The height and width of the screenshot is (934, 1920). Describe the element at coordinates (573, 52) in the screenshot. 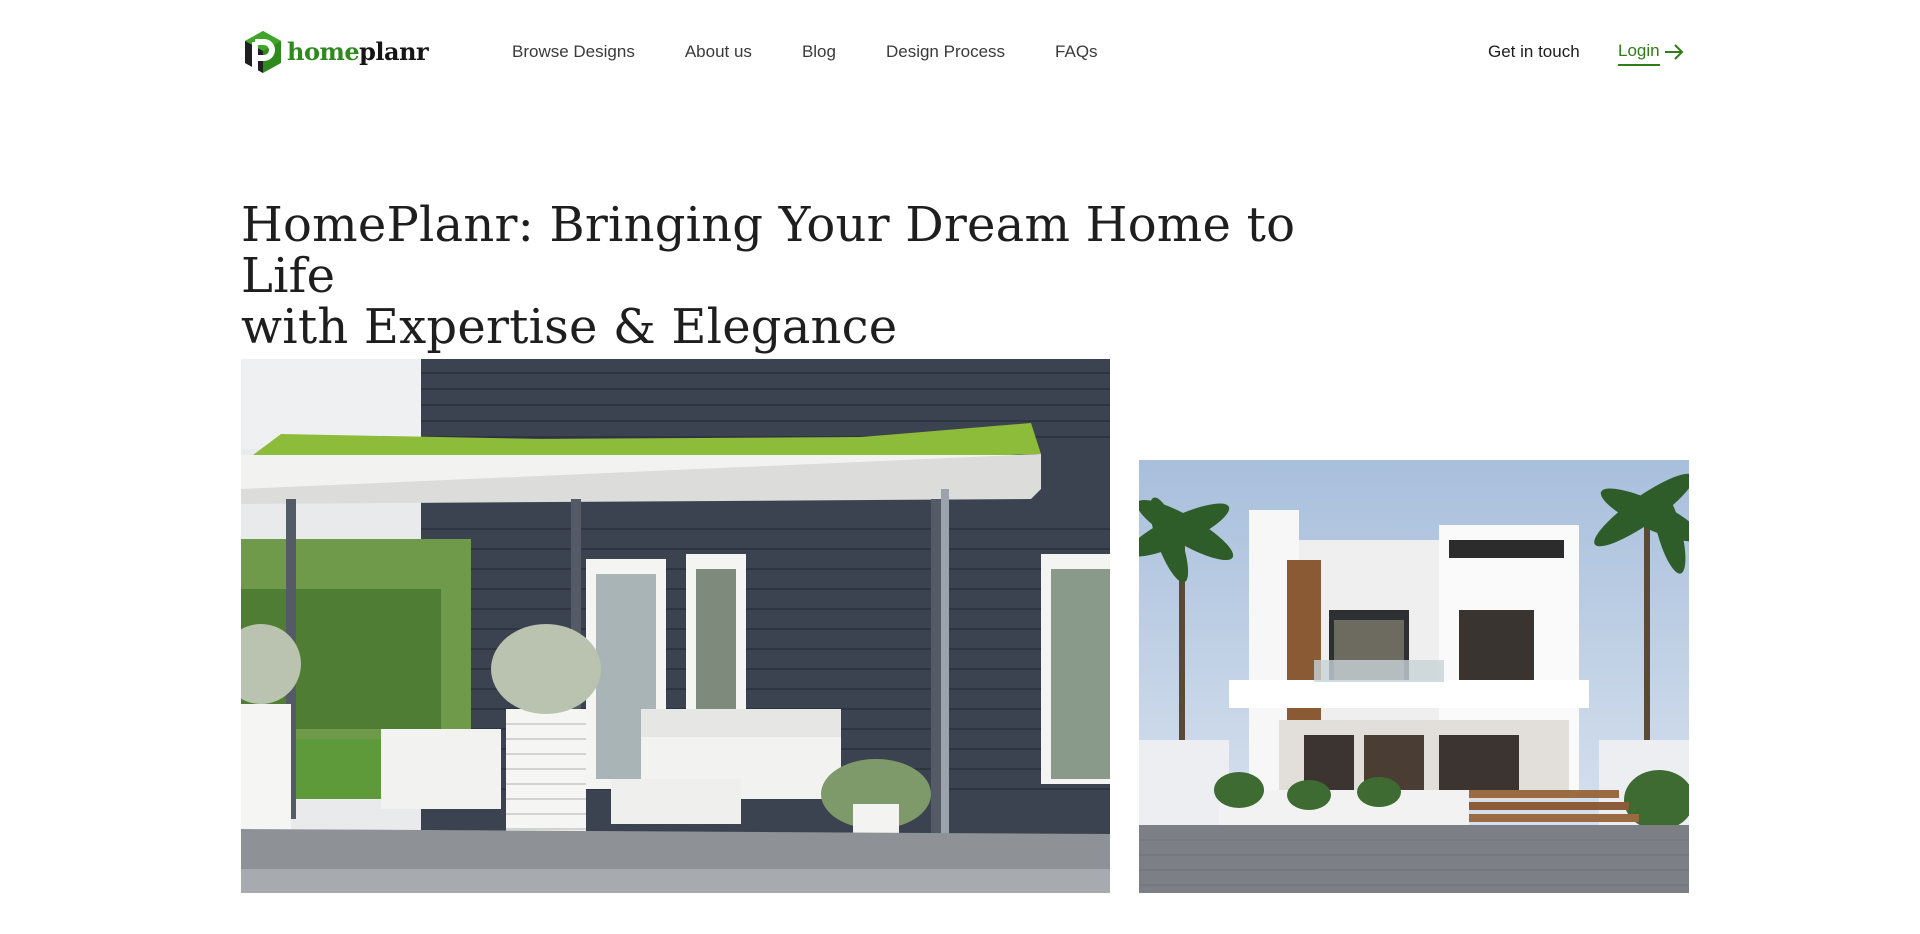

I see `nav-browse-designs: Browse Designs` at that location.